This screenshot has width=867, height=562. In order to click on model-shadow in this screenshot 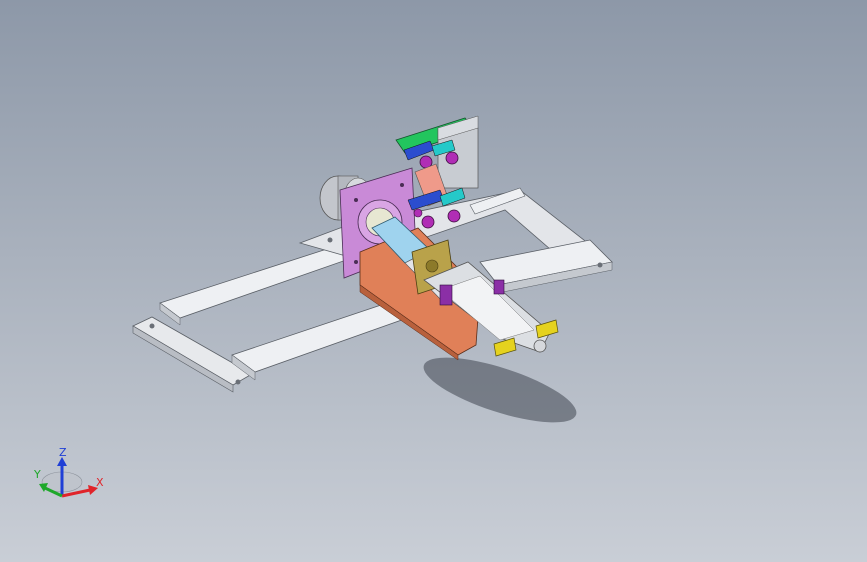, I will do `click(500, 390)`.